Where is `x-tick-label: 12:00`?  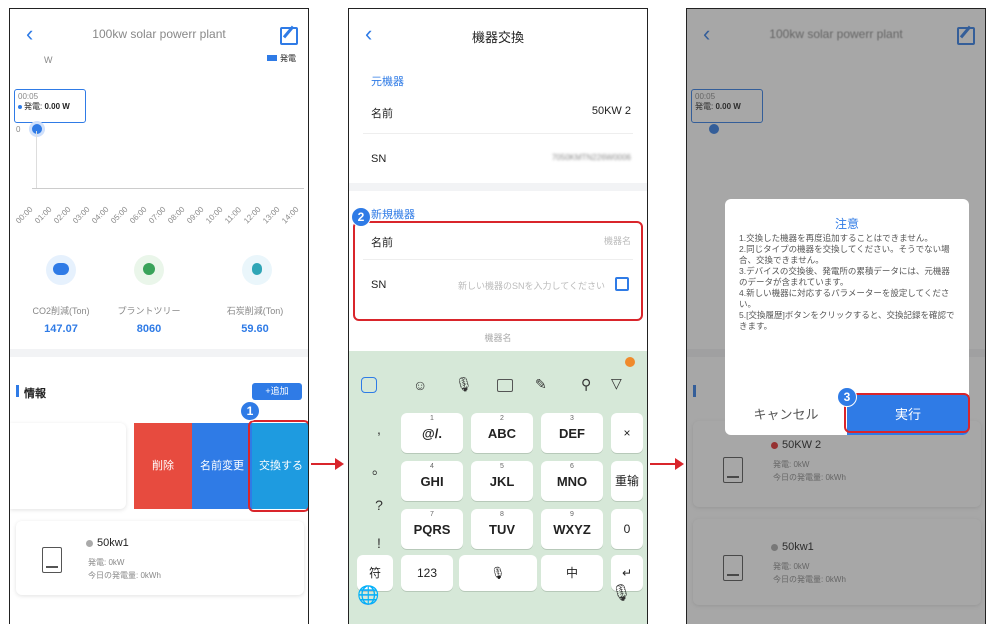
x-tick-label: 12:00 is located at coordinates (252, 215).